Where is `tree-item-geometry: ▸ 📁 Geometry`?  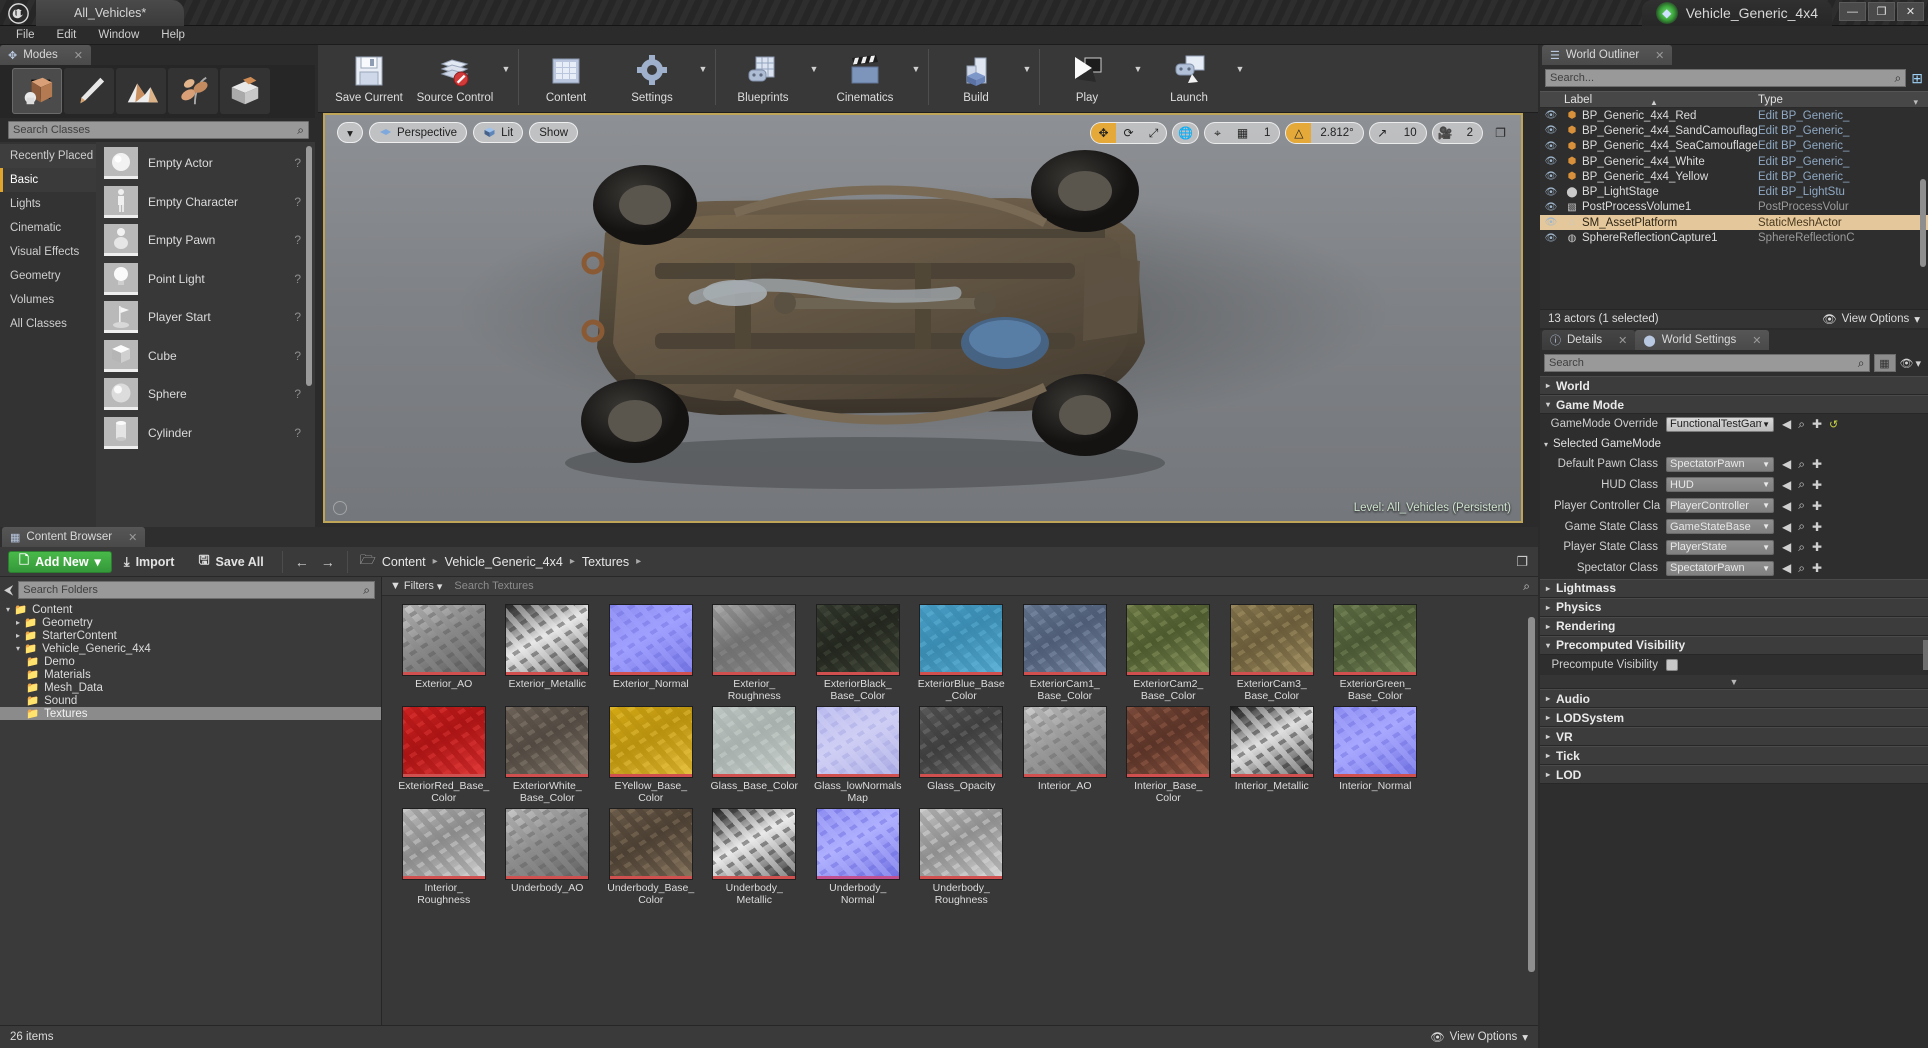 tree-item-geometry: ▸ 📁 Geometry is located at coordinates (190, 623).